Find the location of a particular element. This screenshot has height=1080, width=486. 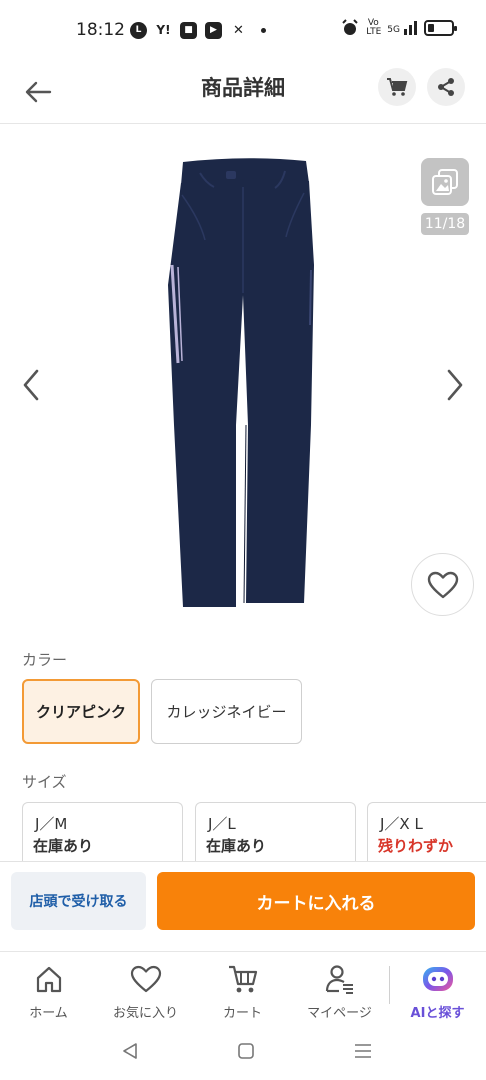

line-icon: L is located at coordinates (138, 30).